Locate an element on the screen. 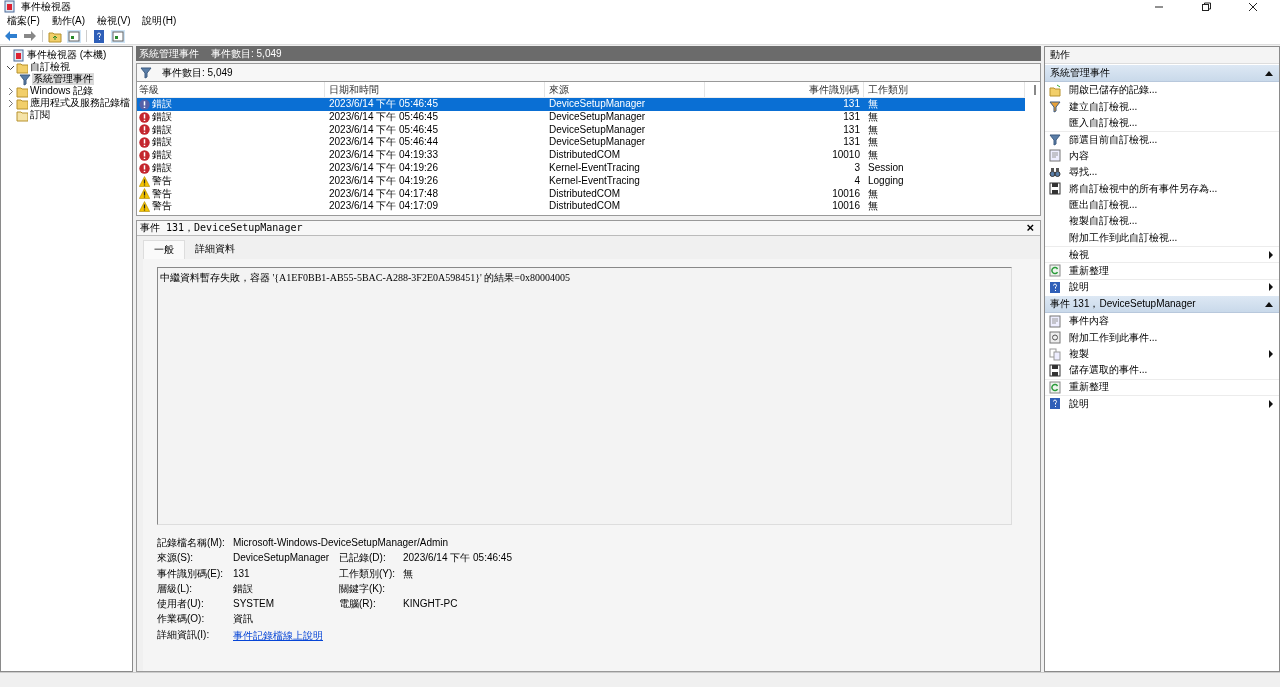 Image resolution: width=1280 pixels, height=687 pixels. maximize-icon is located at coordinates (1206, 6).